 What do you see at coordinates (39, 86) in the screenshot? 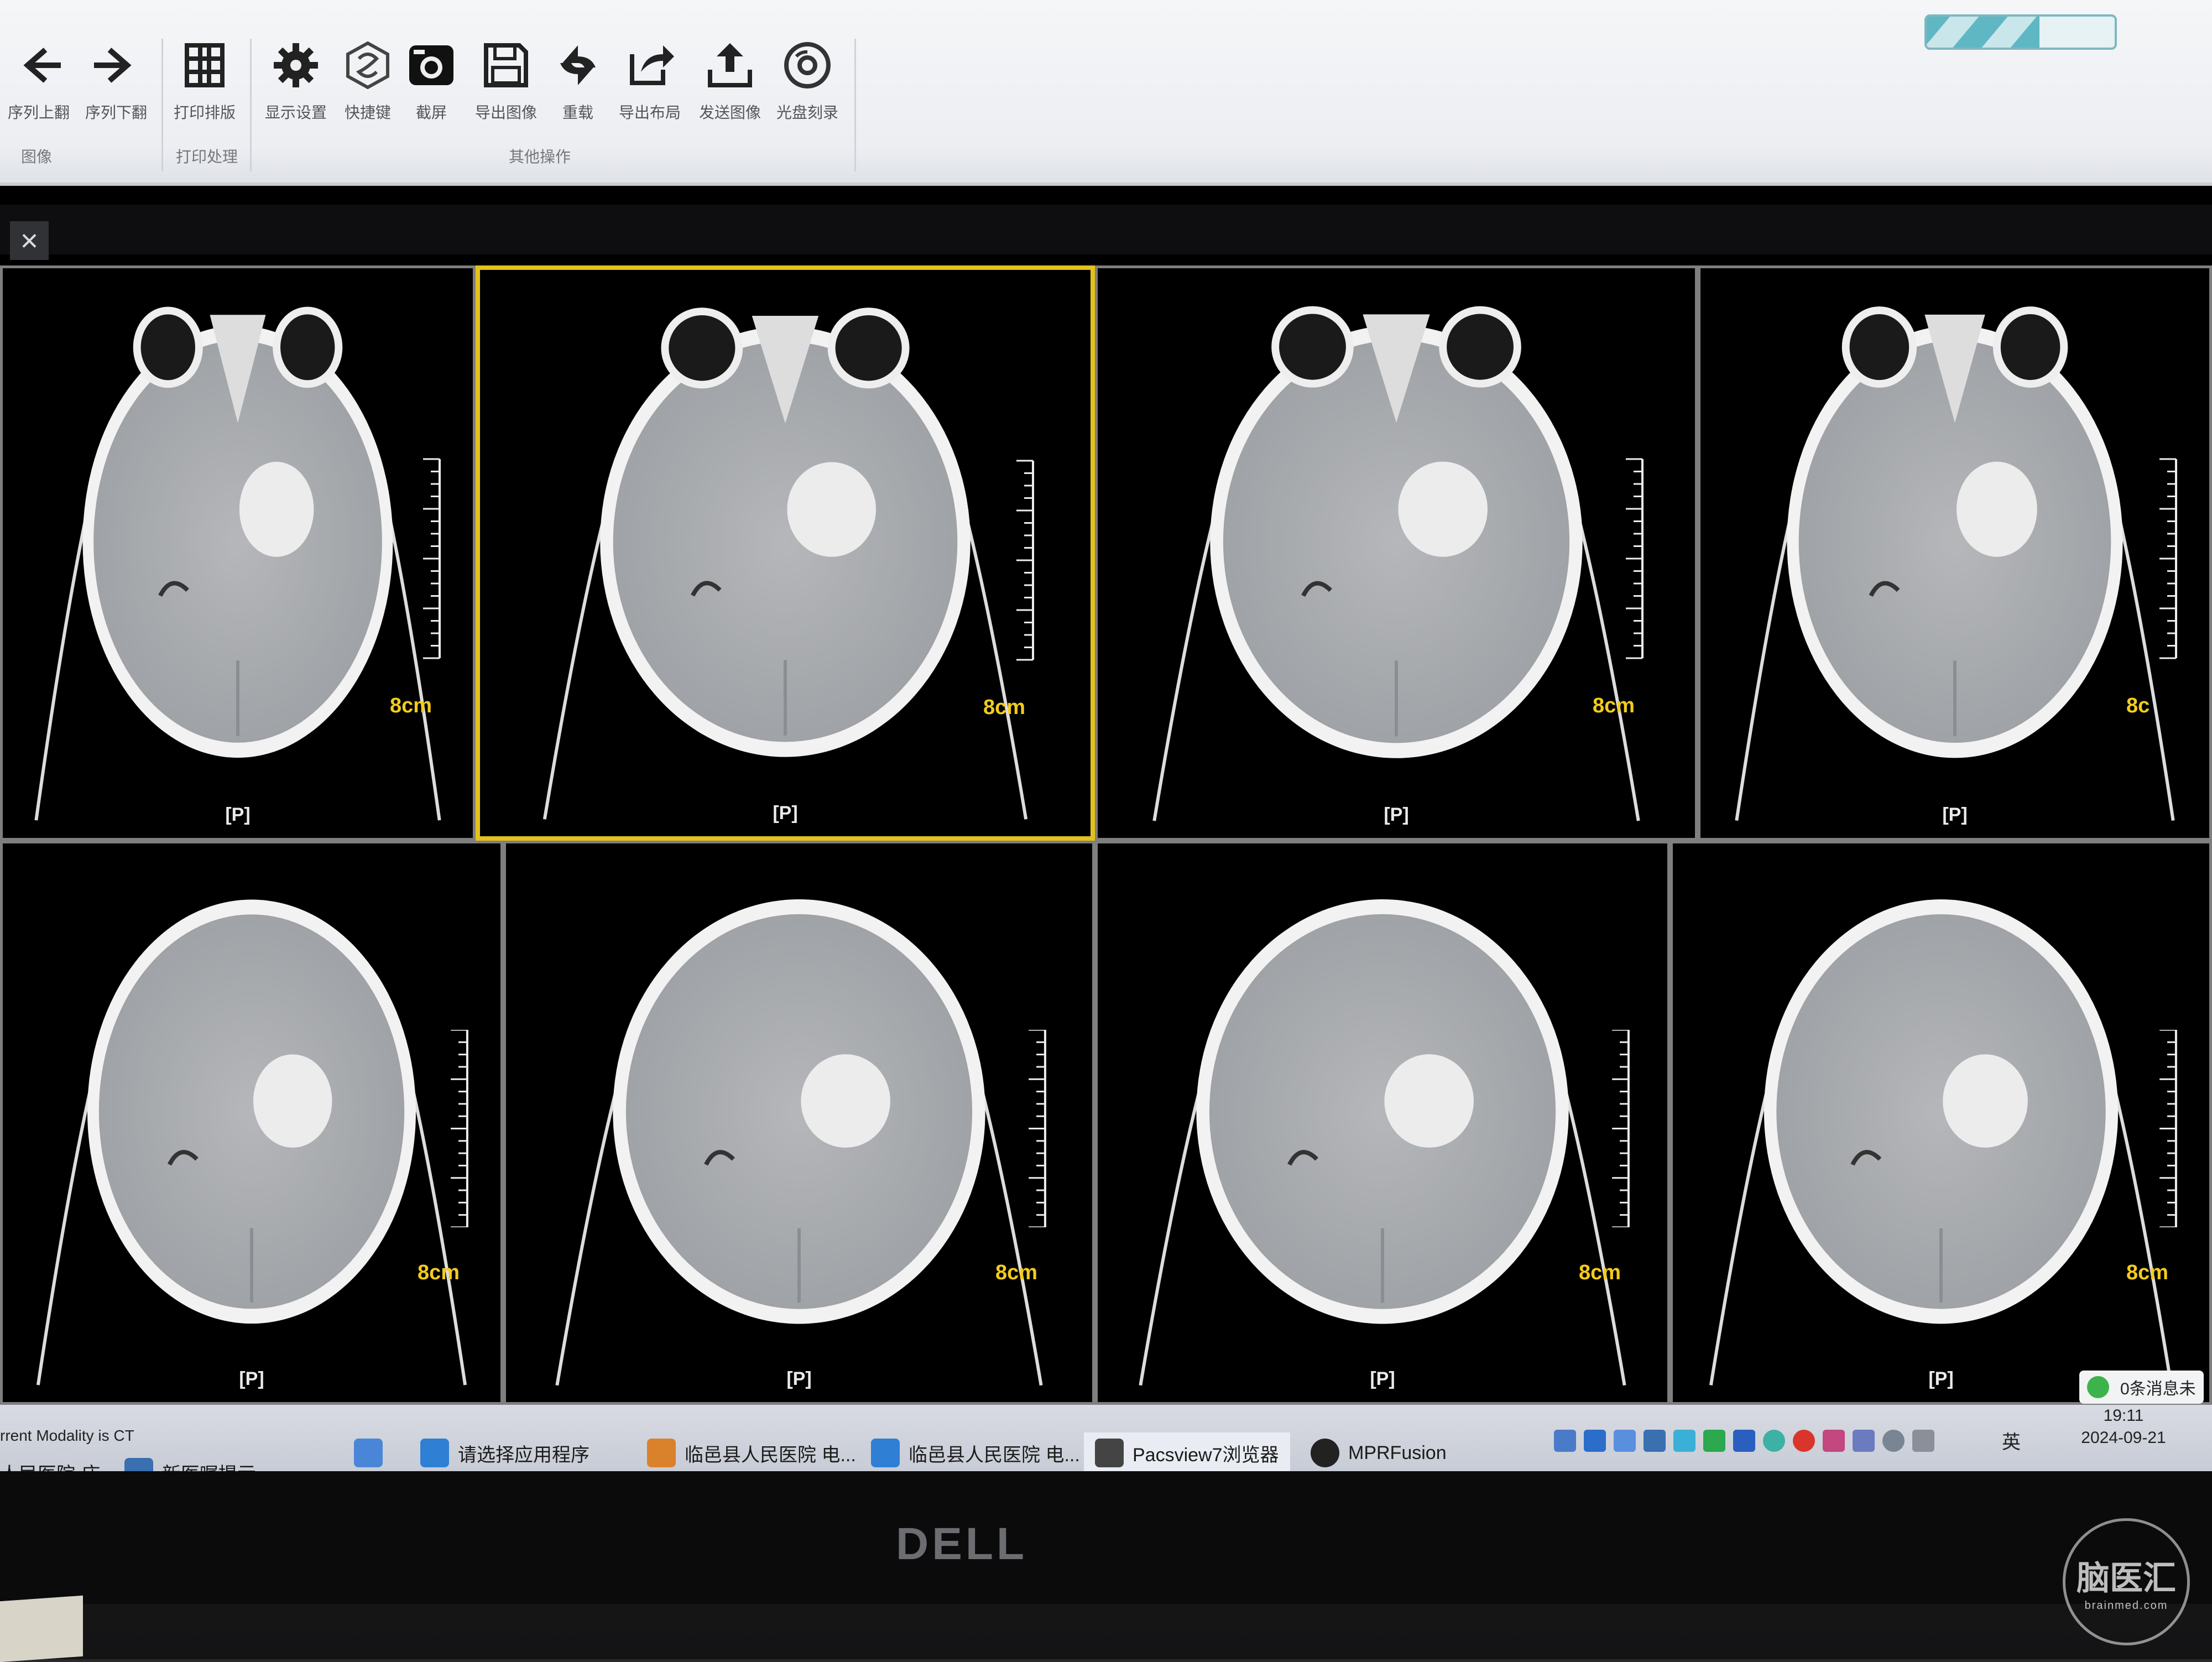
I see `series-up-button: 序列上翻` at bounding box center [39, 86].